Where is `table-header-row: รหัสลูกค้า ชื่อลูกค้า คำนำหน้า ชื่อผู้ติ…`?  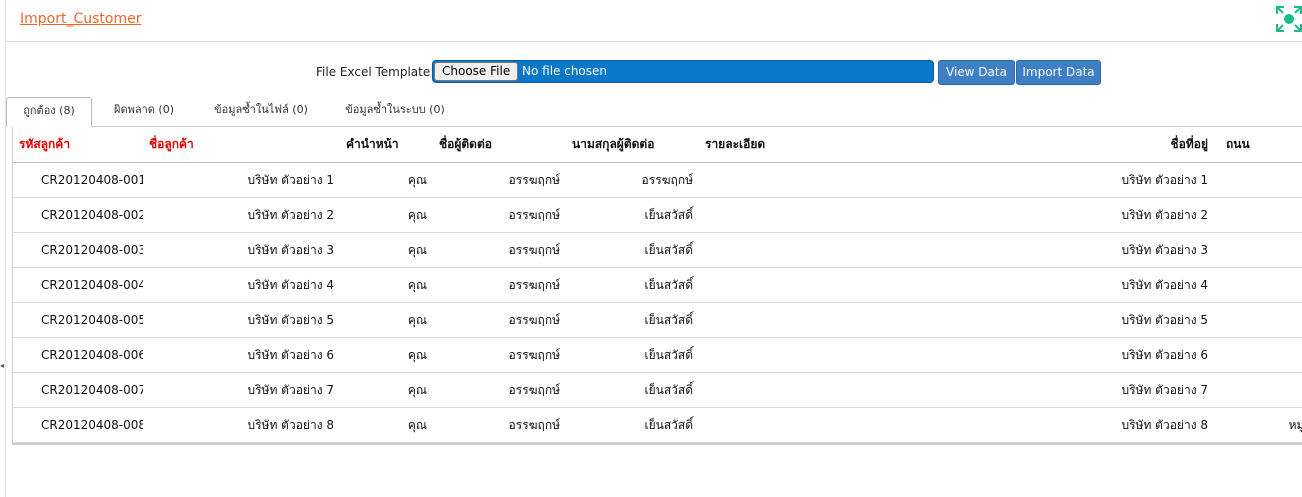
table-header-row: รหัสลูกค้า ชื่อลูกค้า คำนำหน้า ชื่อผู้ติ… is located at coordinates (657, 145).